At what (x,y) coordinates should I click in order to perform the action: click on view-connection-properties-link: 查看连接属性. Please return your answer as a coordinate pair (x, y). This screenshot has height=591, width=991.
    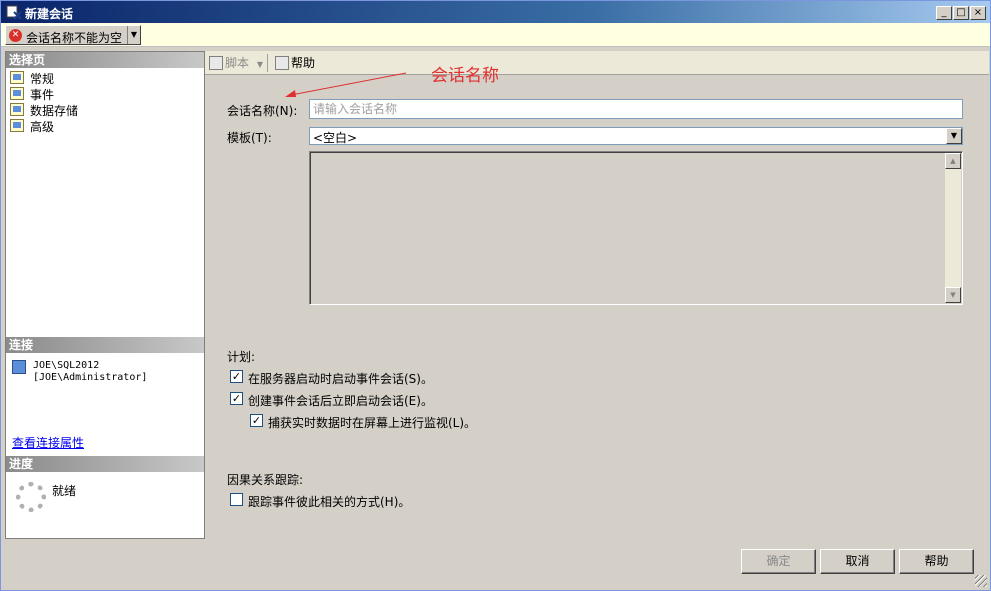
    Looking at the image, I should click on (48, 442).